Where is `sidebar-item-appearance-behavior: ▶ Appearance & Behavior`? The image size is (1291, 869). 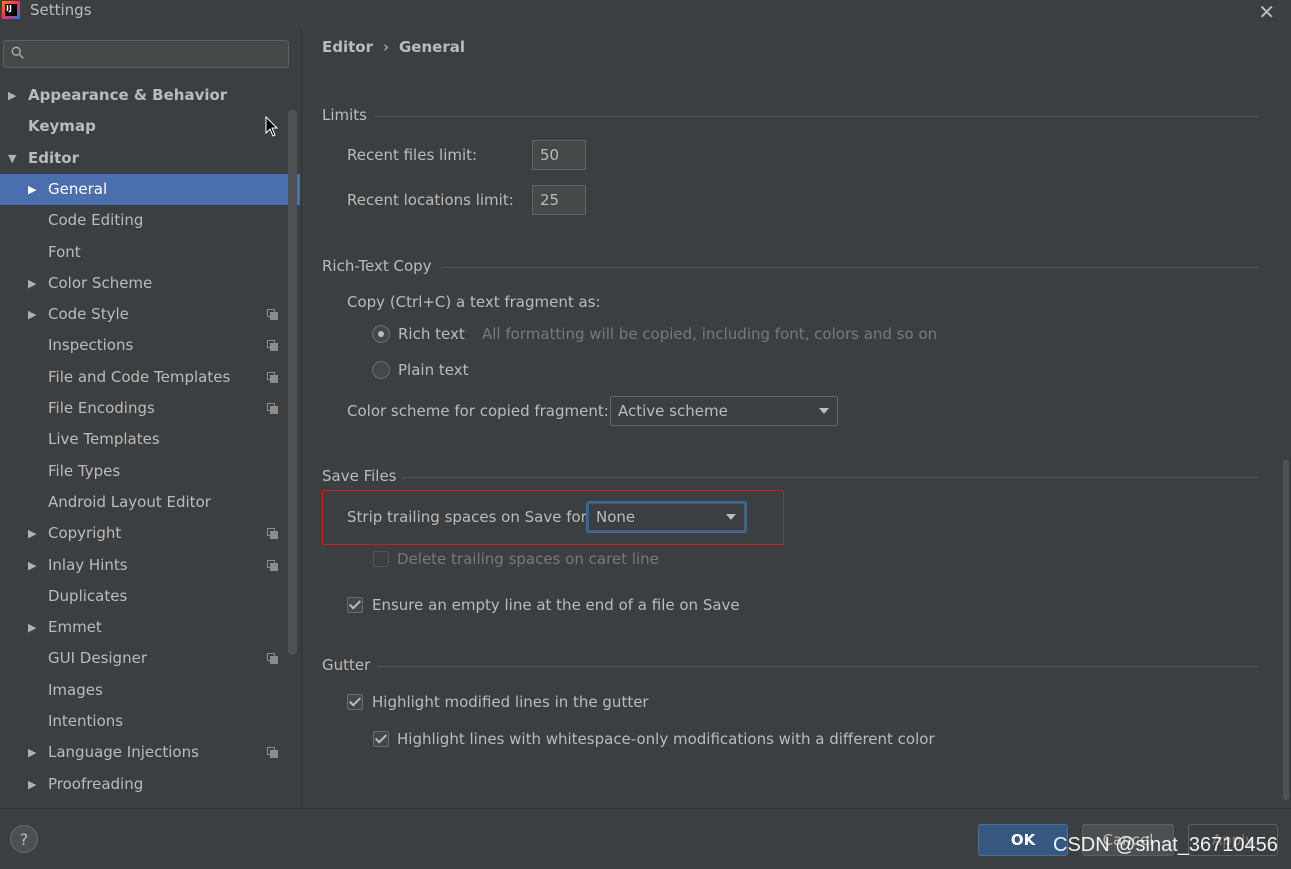 sidebar-item-appearance-behavior: ▶ Appearance & Behavior is located at coordinates (150, 95).